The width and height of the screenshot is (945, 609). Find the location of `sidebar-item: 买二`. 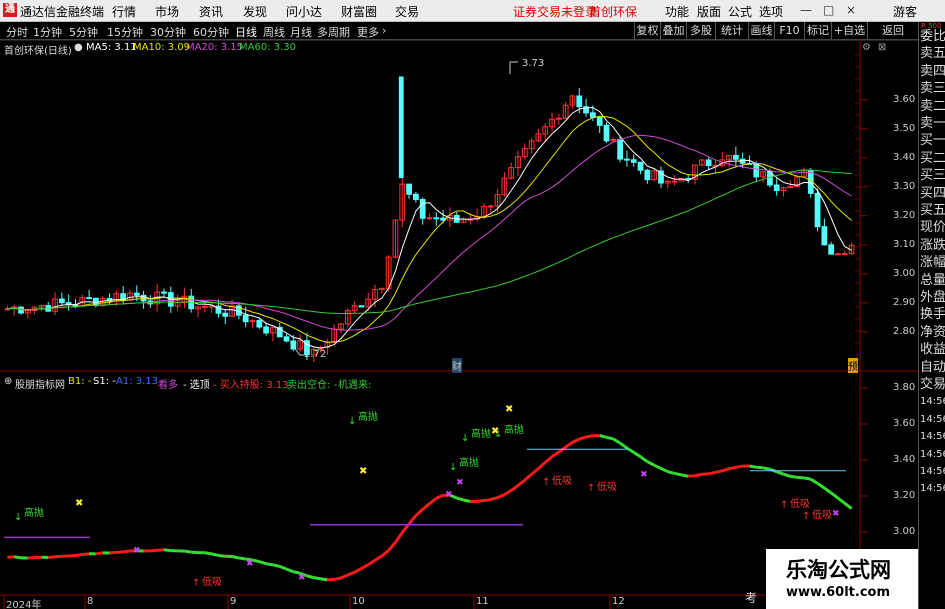

sidebar-item: 买二 is located at coordinates (932, 158).